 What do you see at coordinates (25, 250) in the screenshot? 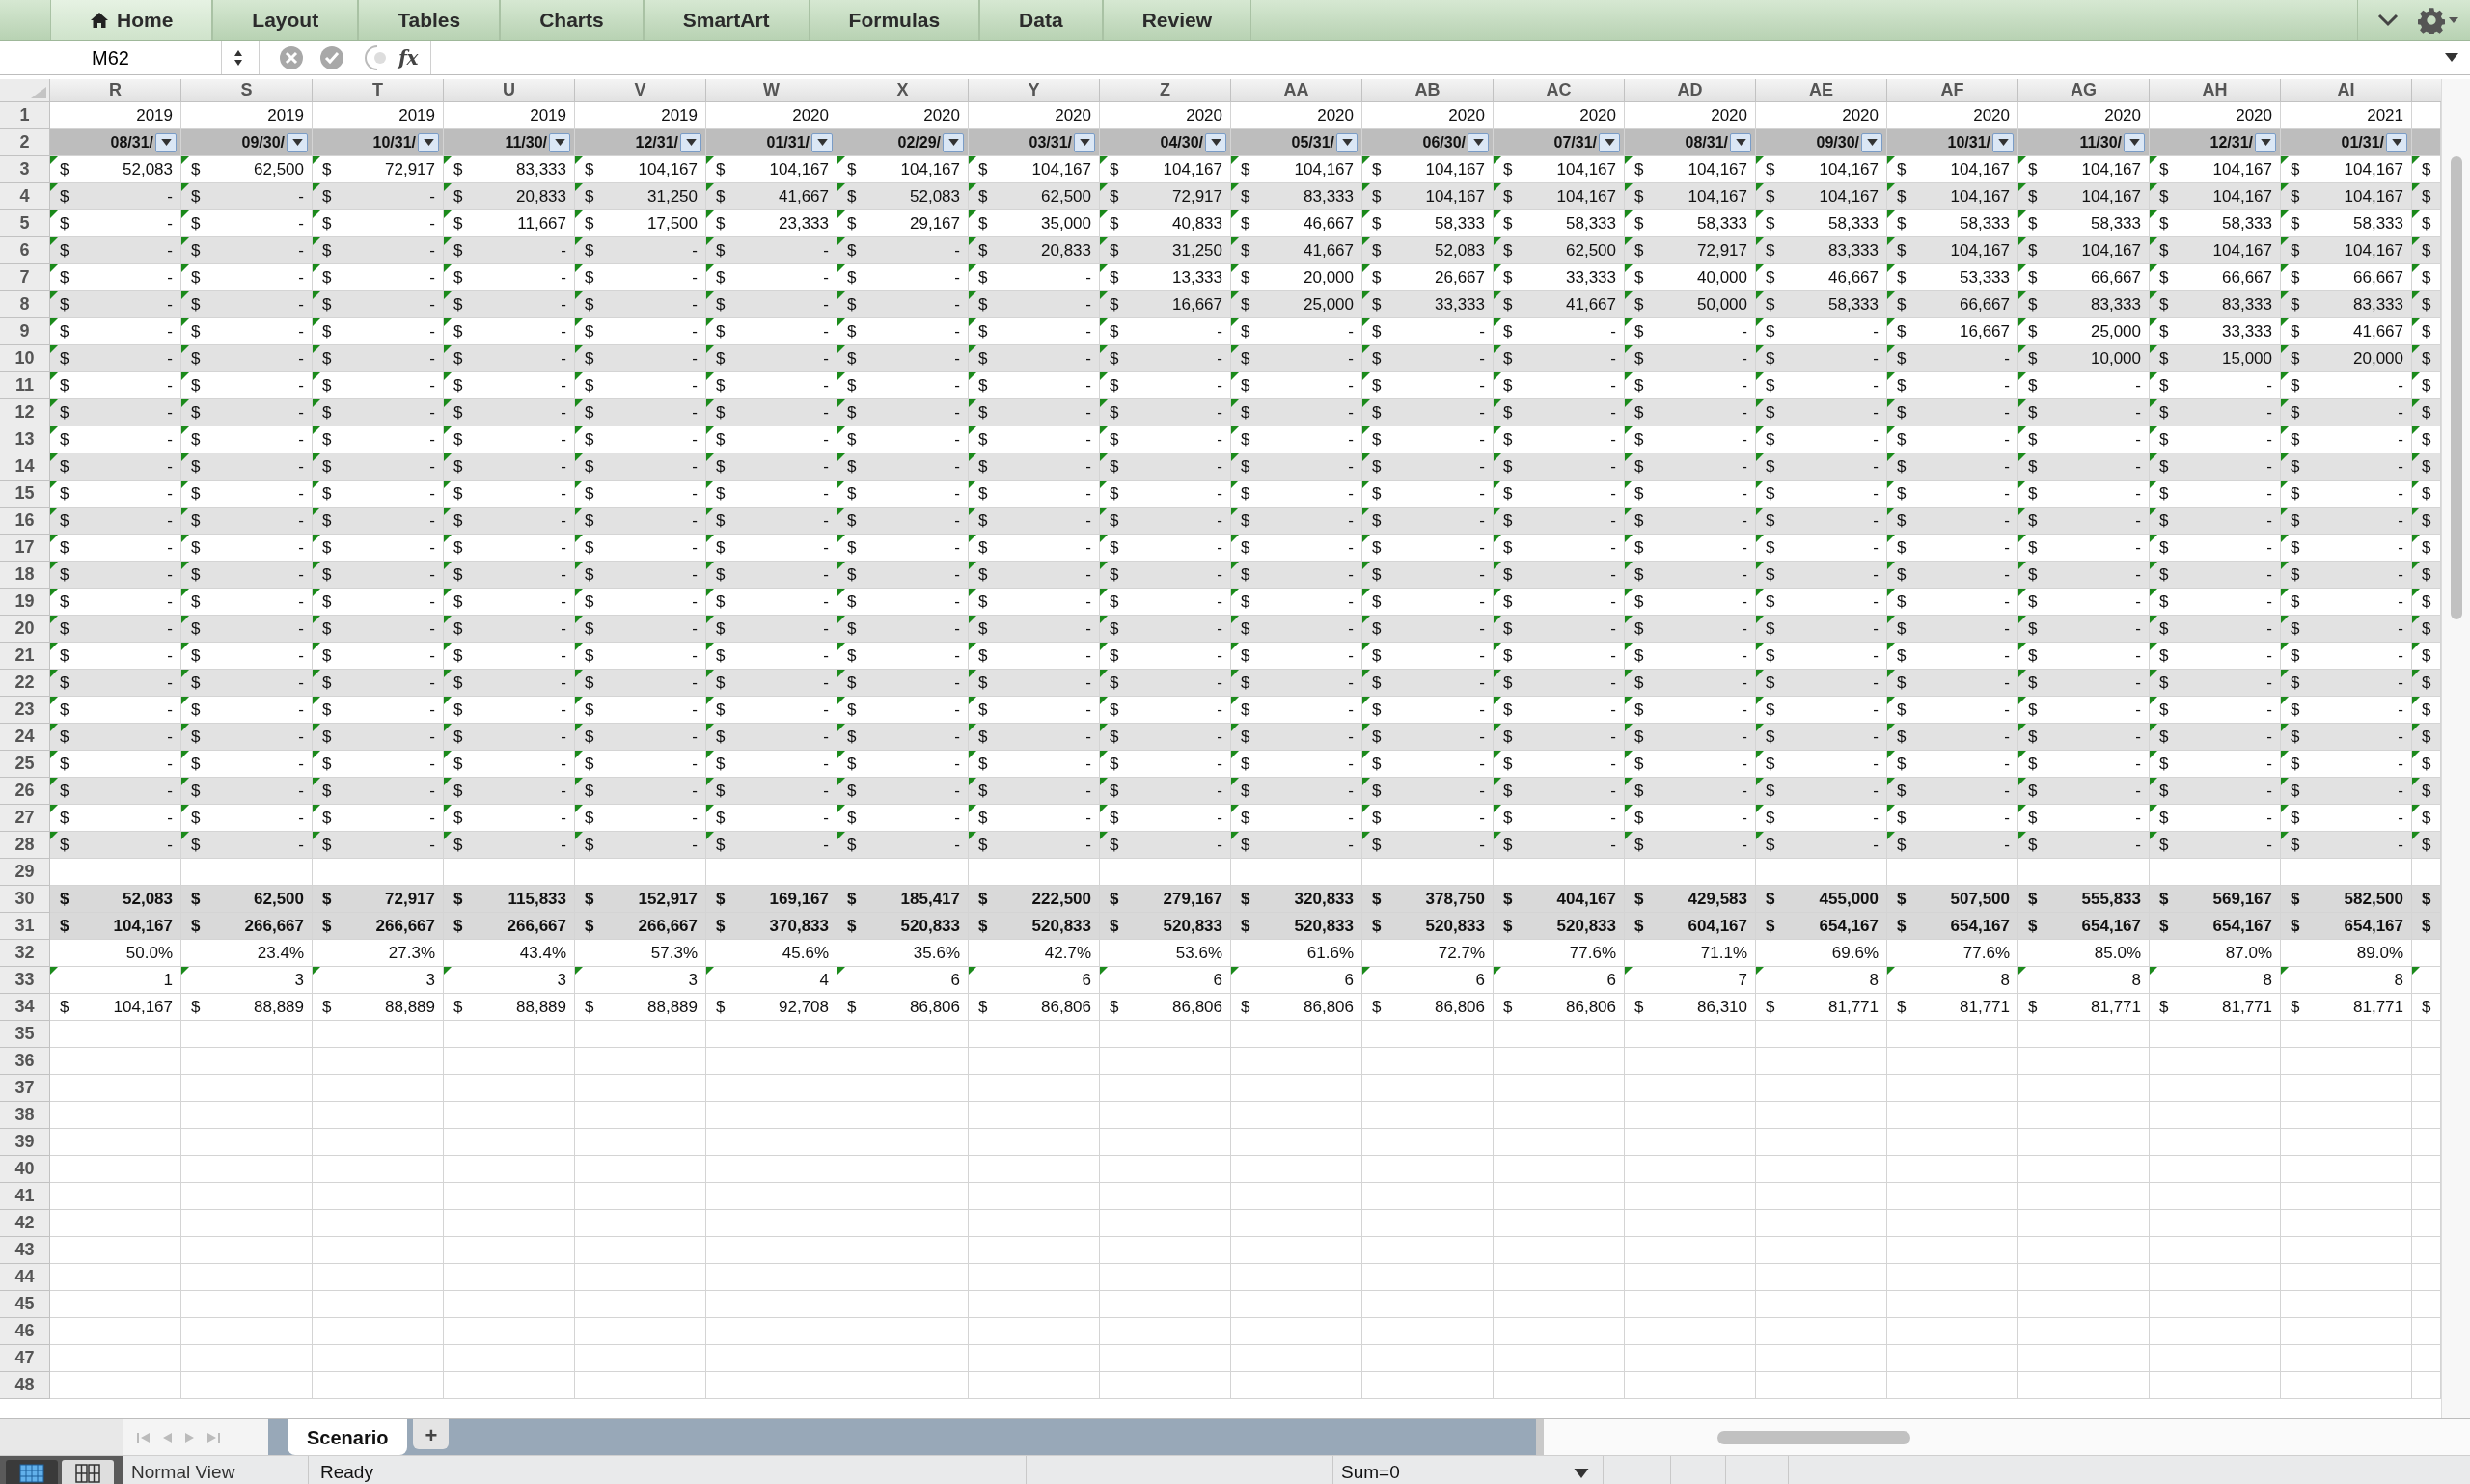
I see `row-header: 6` at bounding box center [25, 250].